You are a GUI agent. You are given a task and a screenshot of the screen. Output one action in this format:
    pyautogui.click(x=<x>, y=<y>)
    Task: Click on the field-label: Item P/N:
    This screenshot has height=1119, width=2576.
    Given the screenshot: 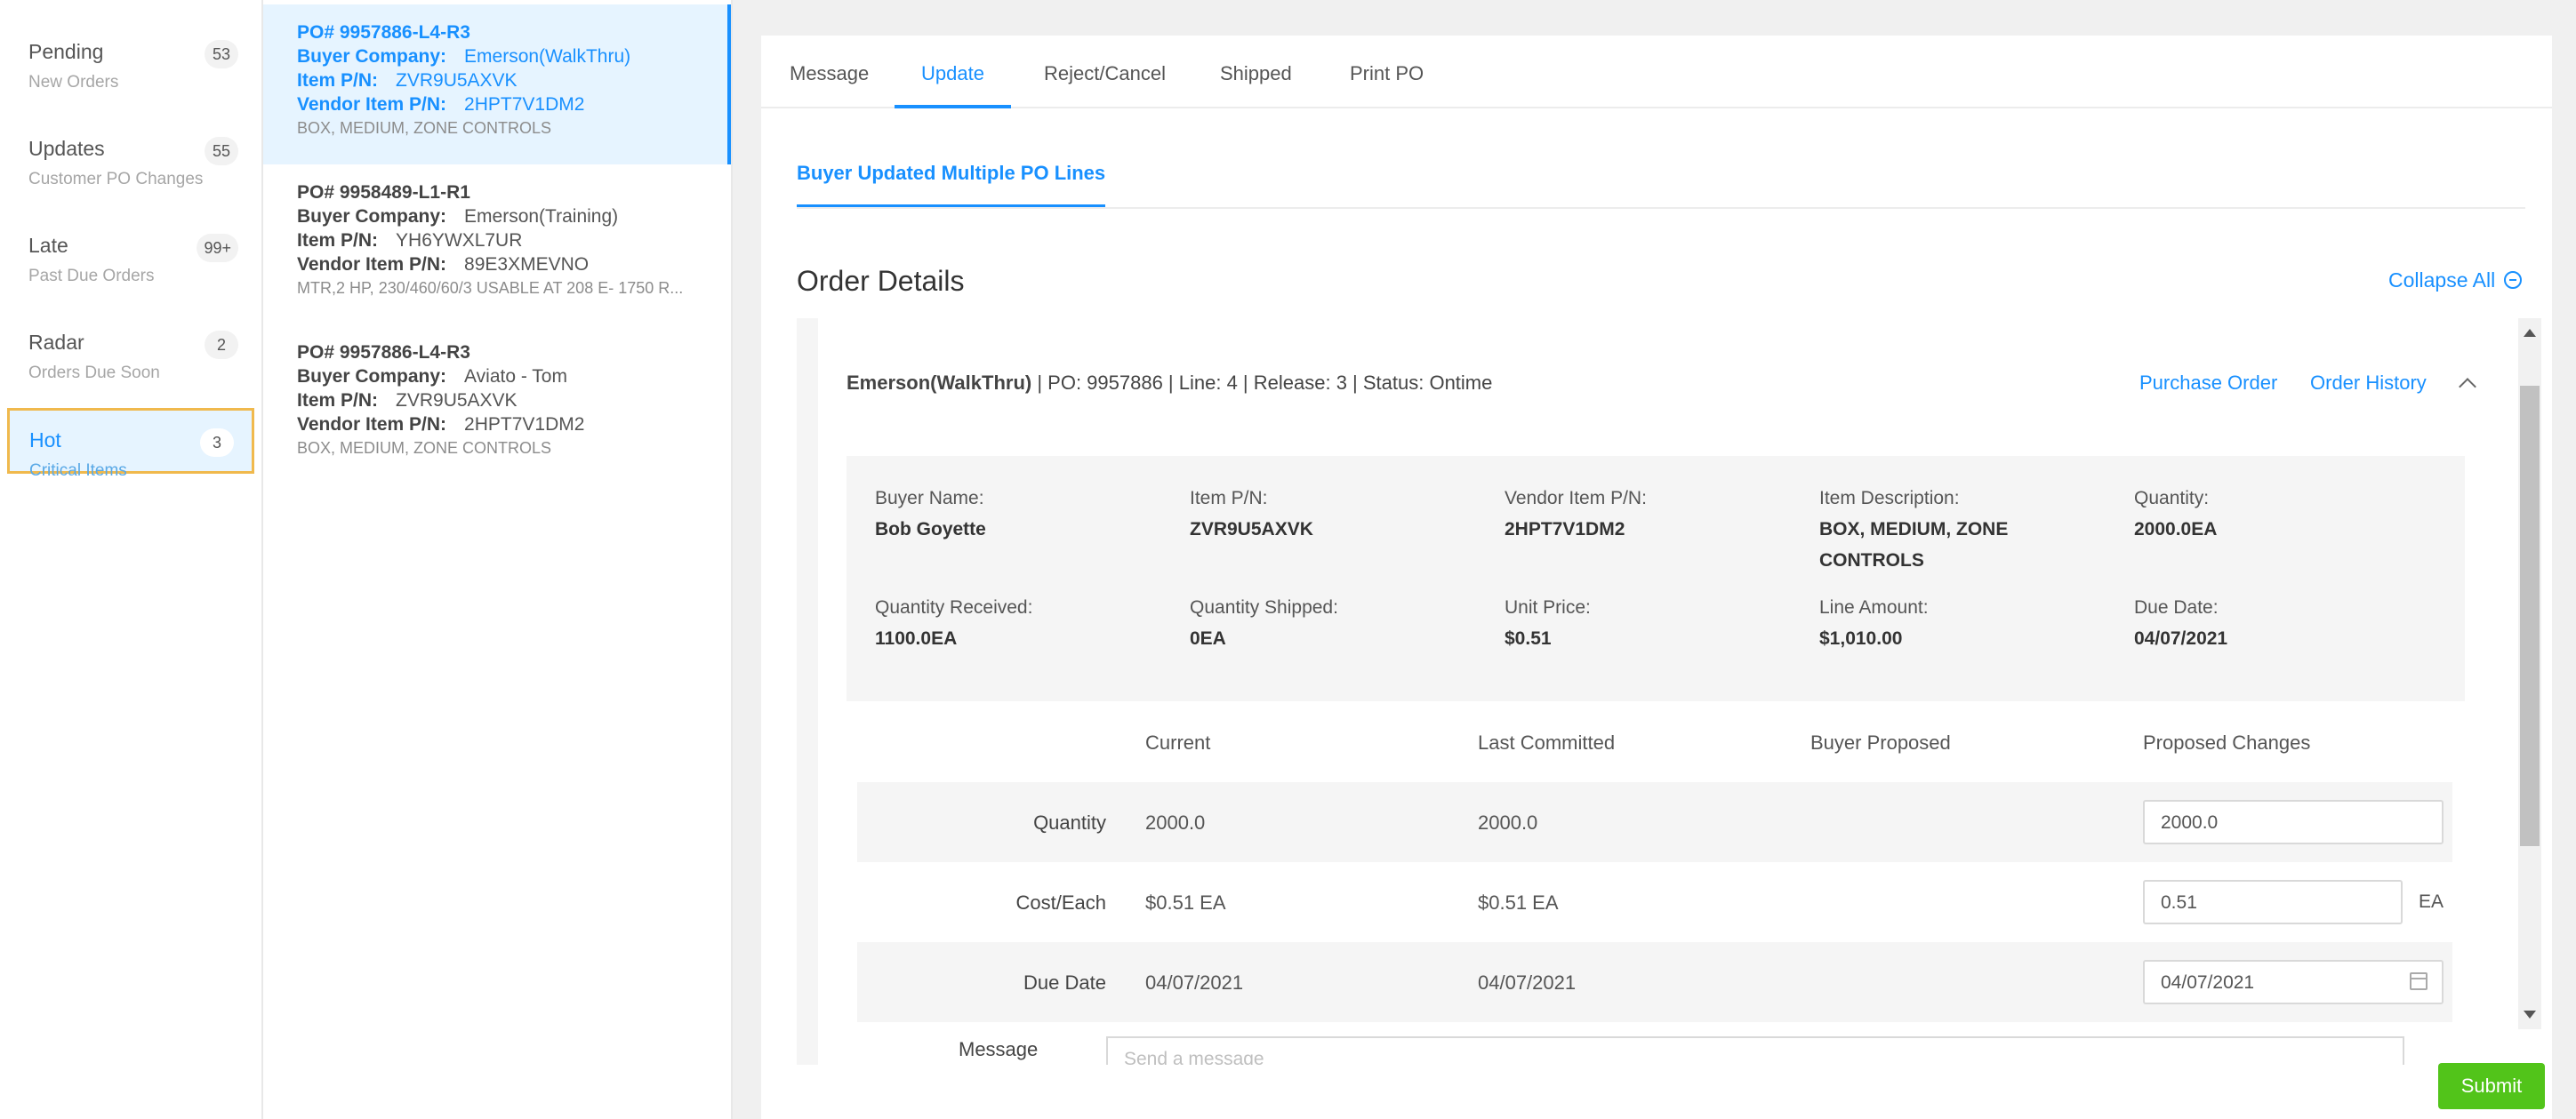 What is the action you would take?
    pyautogui.click(x=1229, y=498)
    